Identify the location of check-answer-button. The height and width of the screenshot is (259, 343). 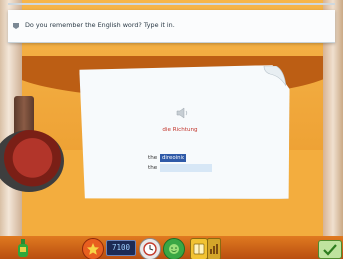
(330, 249).